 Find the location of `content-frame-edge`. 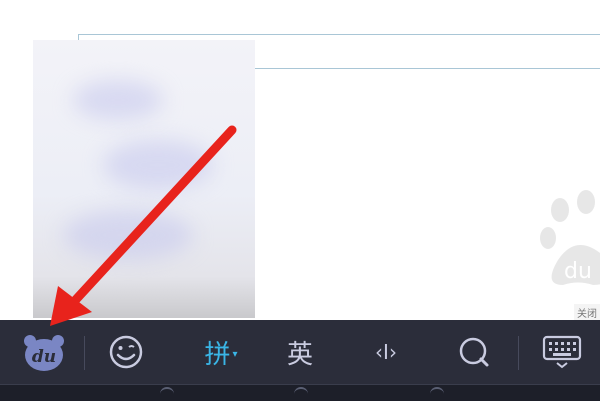

content-frame-edge is located at coordinates (427, 68).